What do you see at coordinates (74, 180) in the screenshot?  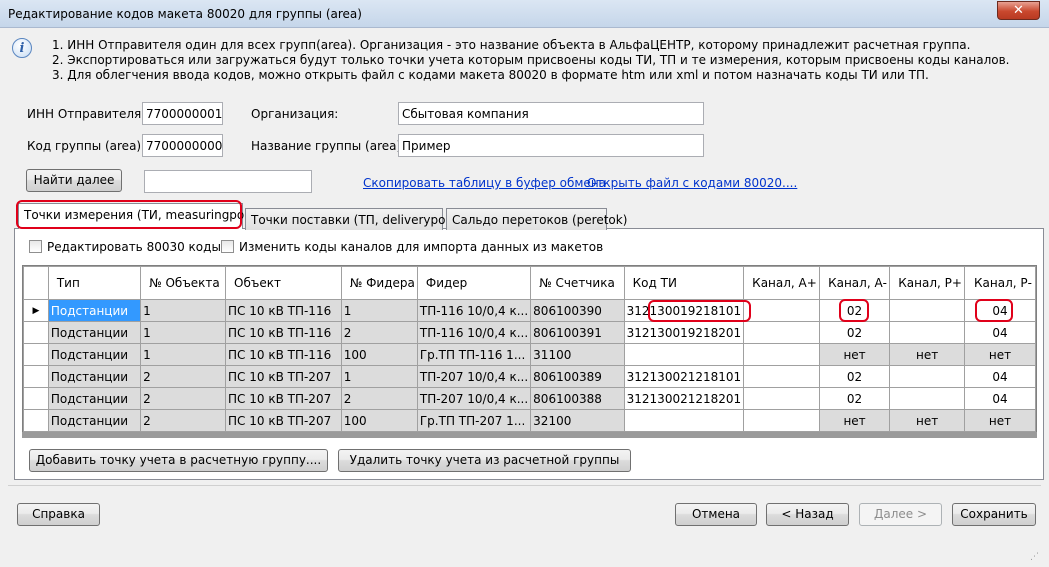 I see `find-next-button: Найти далее` at bounding box center [74, 180].